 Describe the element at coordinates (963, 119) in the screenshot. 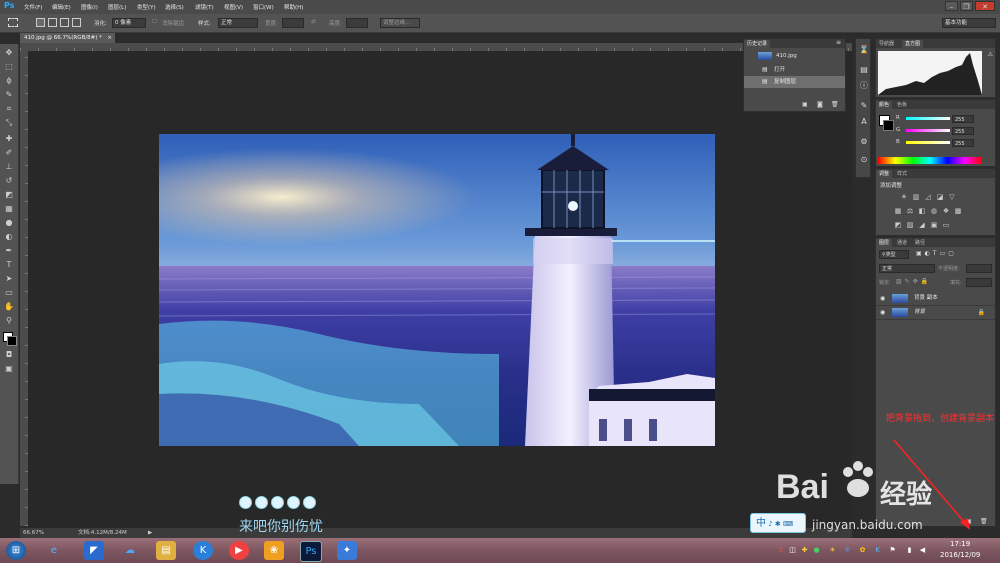

I see `red-value: 255` at that location.